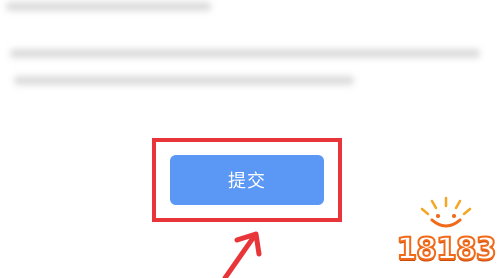 The width and height of the screenshot is (500, 278). What do you see at coordinates (242, 254) in the screenshot?
I see `arrow-up-icon` at bounding box center [242, 254].